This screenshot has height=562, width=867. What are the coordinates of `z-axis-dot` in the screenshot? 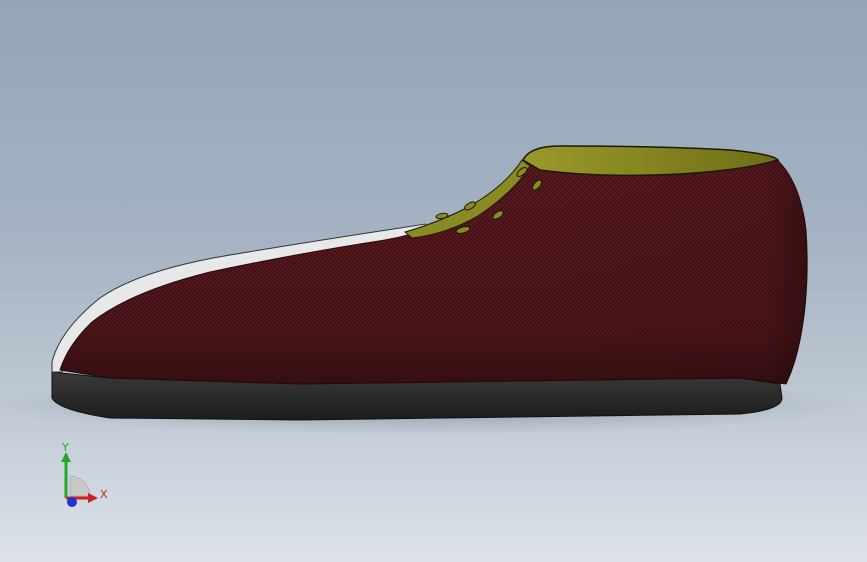 It's located at (72, 502).